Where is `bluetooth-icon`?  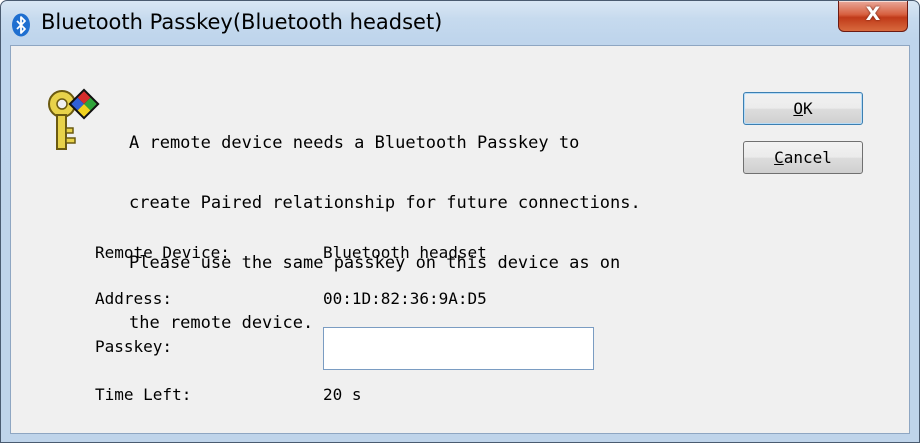
bluetooth-icon is located at coordinates (21, 25).